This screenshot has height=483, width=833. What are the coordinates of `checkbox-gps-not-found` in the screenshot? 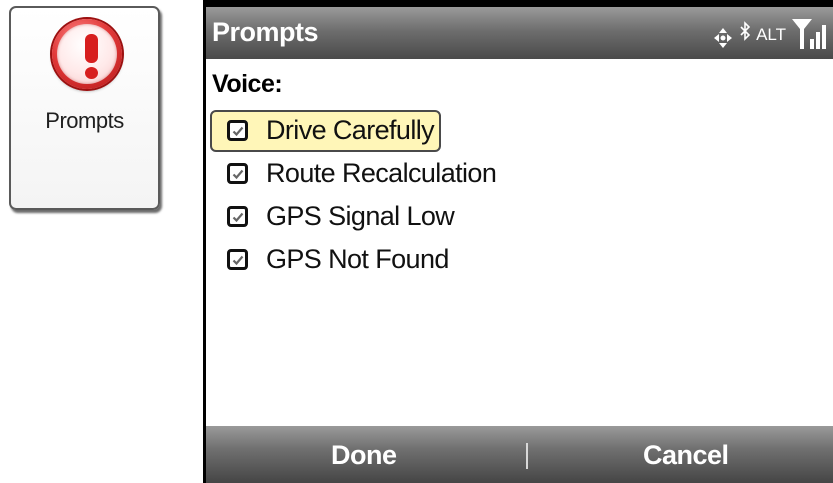 It's located at (237, 259).